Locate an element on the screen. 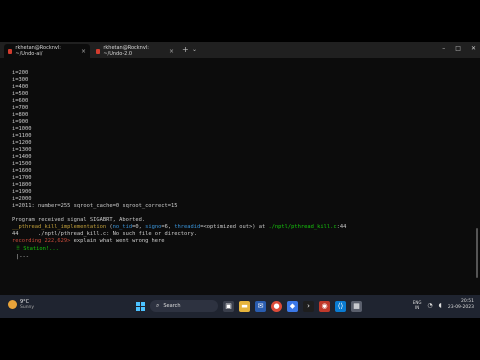 The image size is (480, 360). terminal-line: i=400 is located at coordinates (20, 87).